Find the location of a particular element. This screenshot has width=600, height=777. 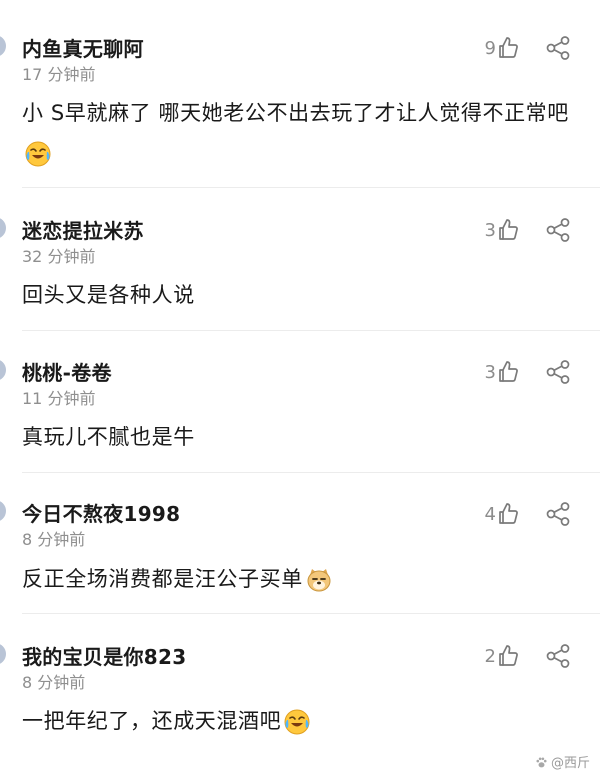

comment-text: 真玩儿不腻也是牛 is located at coordinates (108, 437).